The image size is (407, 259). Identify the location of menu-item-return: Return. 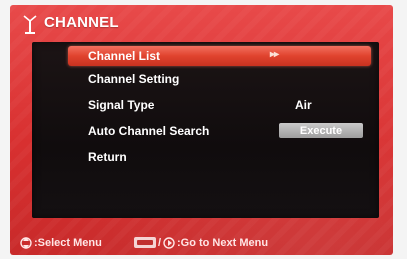
(107, 157).